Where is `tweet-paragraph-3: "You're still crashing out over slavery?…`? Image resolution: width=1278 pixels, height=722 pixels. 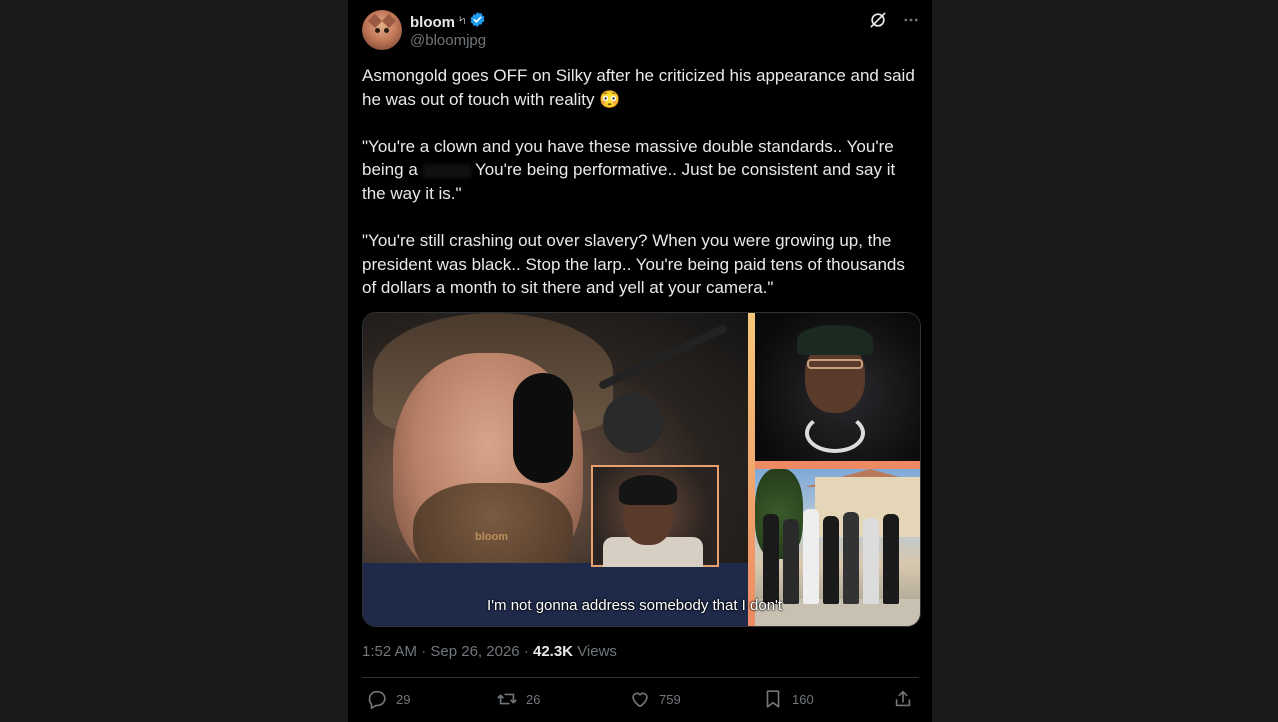 tweet-paragraph-3: "You're still crashing out over slavery?… is located at coordinates (633, 264).